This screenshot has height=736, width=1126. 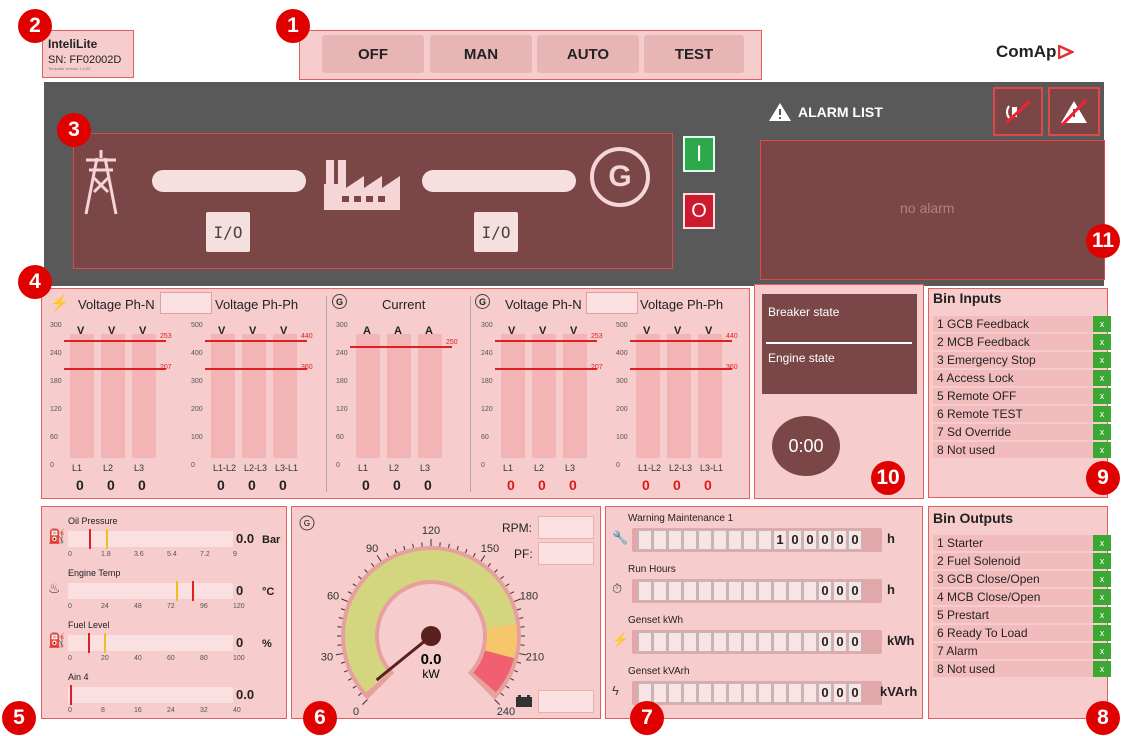 What do you see at coordinates (223, 396) in the screenshot?
I see `phase-column` at bounding box center [223, 396].